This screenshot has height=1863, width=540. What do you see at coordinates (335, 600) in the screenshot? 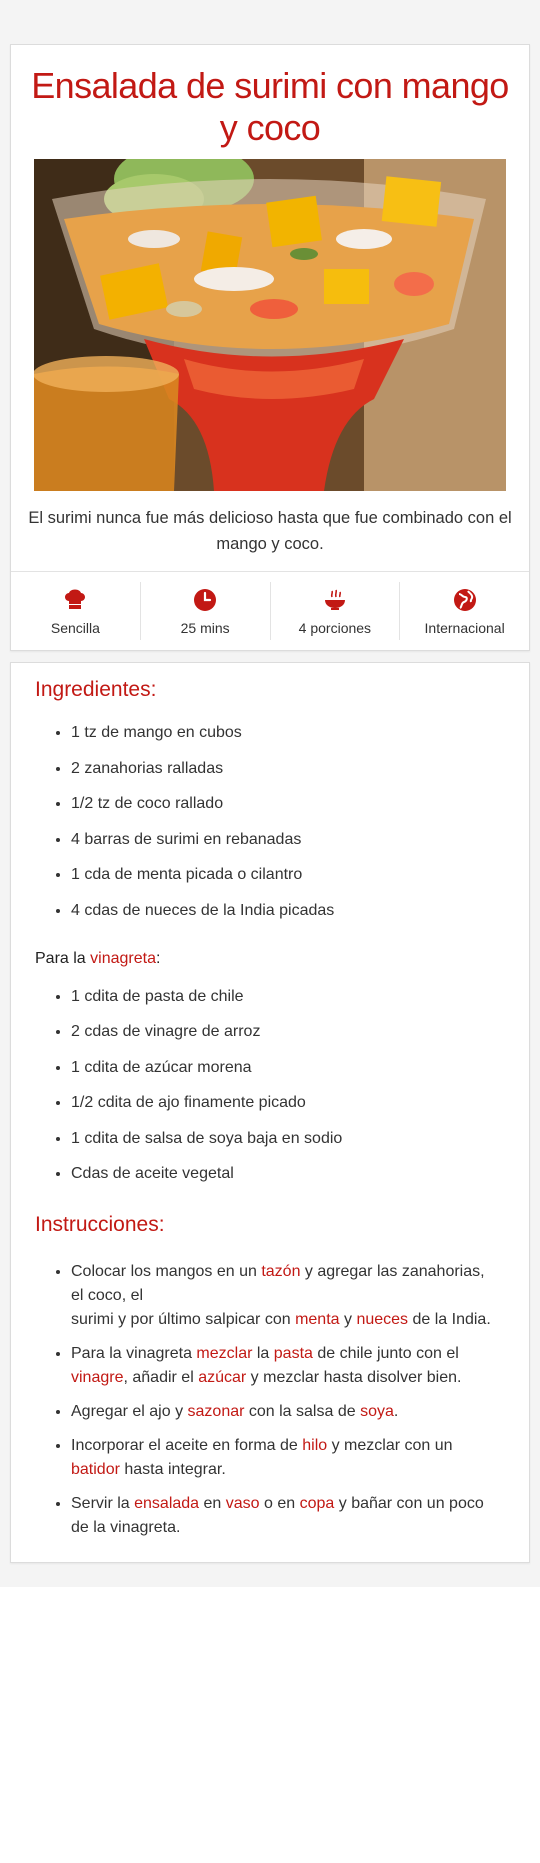
I see `bowl-icon` at bounding box center [335, 600].